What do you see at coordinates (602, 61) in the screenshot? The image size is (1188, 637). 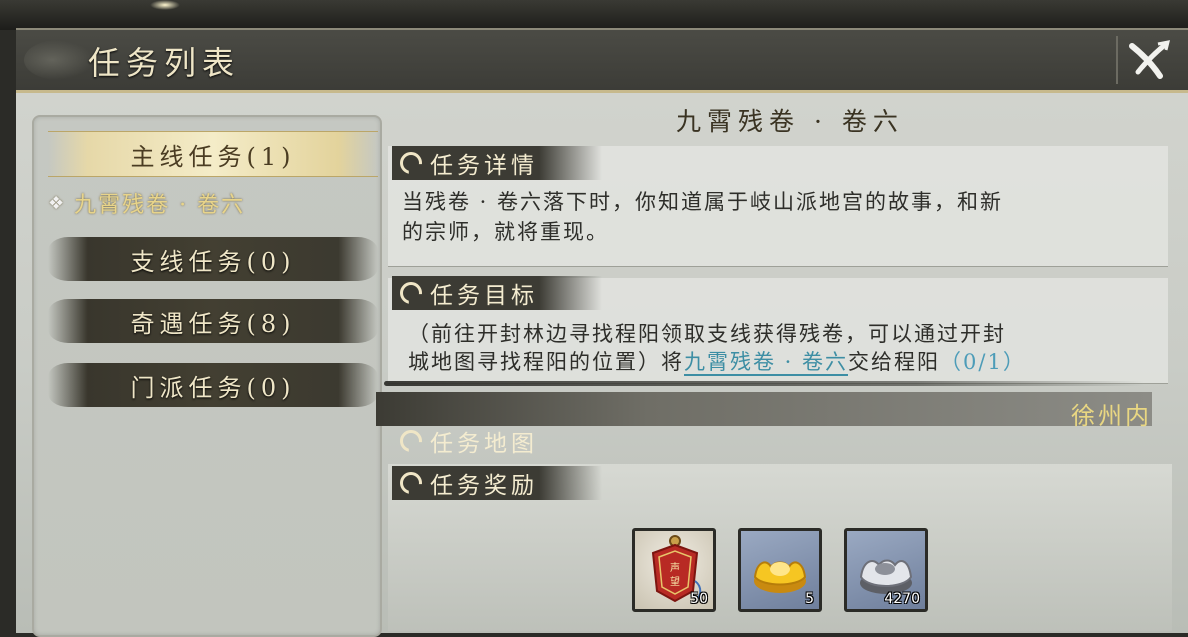 I see `title-bar: 任务列表` at bounding box center [602, 61].